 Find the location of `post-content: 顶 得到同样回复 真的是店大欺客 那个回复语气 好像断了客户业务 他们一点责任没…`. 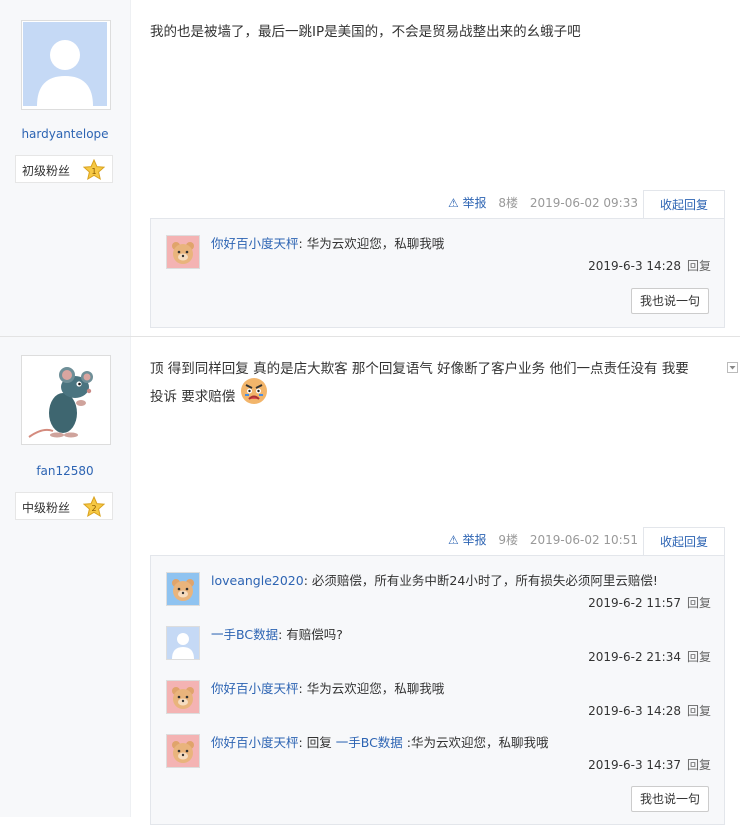

post-content: 顶 得到同样回复 真的是店大欺客 那个回复语气 好像断了客户业务 他们一点责任没… is located at coordinates (435, 383).